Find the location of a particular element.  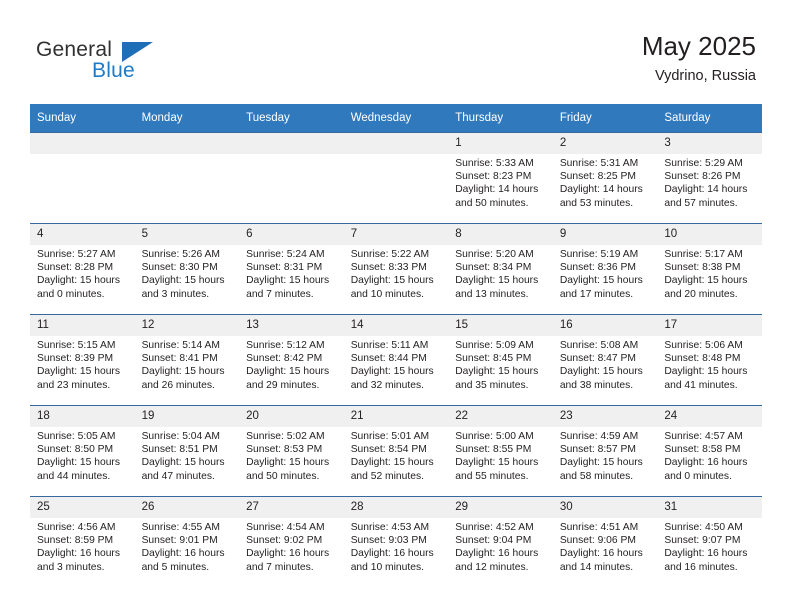

daylight-duration-line2: and 10 minutes. is located at coordinates (387, 294).